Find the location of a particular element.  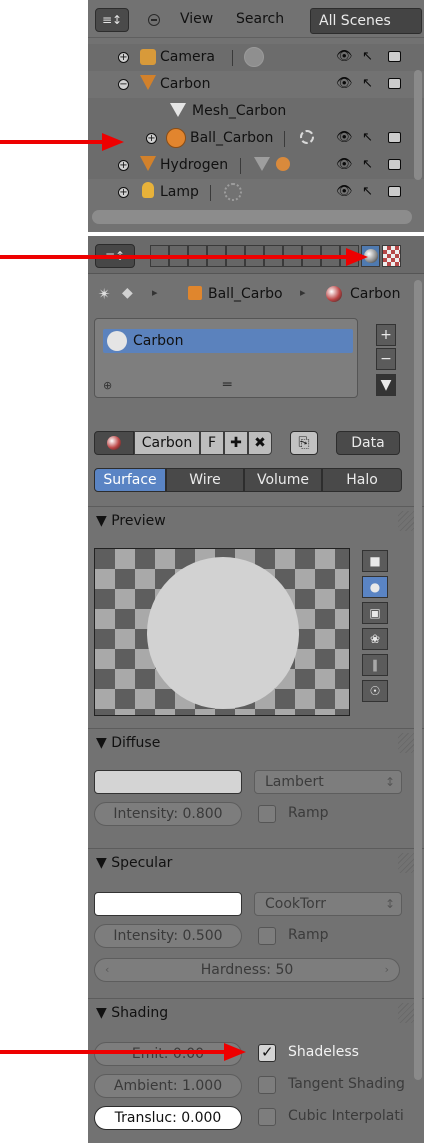

panel-title: ▼ Shading is located at coordinates (132, 1013).